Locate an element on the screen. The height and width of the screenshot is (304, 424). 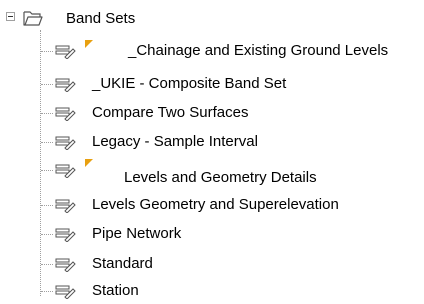
tree-item-label: Pipe Network is located at coordinates (137, 233).